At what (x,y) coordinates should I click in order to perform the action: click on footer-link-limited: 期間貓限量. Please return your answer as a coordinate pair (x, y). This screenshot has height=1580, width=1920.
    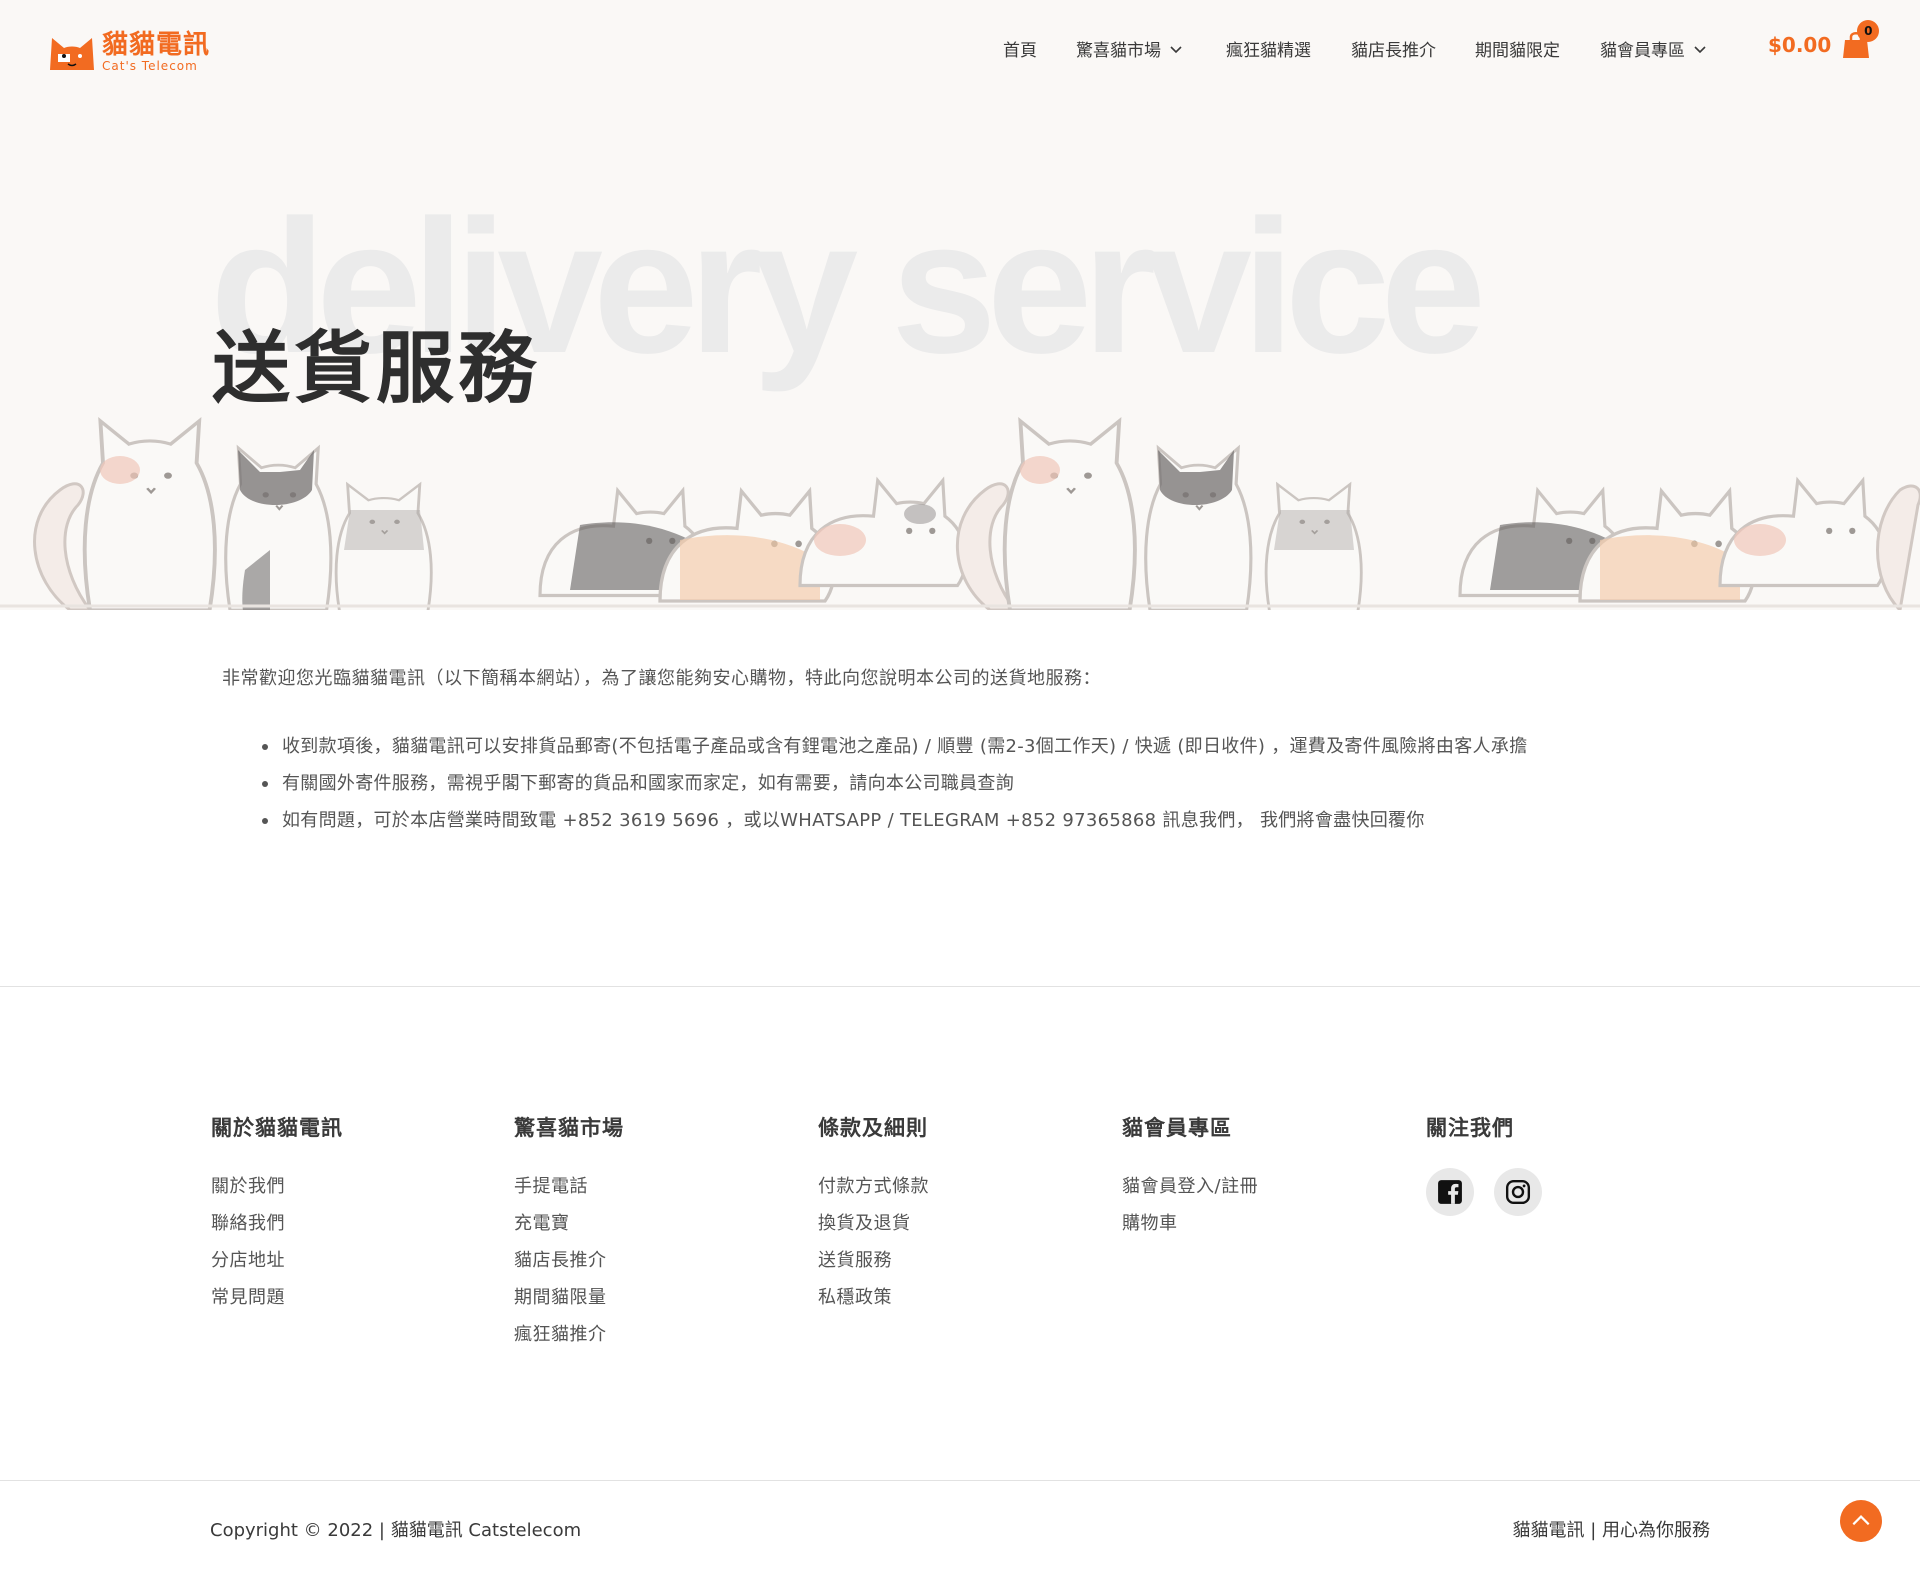
    Looking at the image, I should click on (644, 1297).